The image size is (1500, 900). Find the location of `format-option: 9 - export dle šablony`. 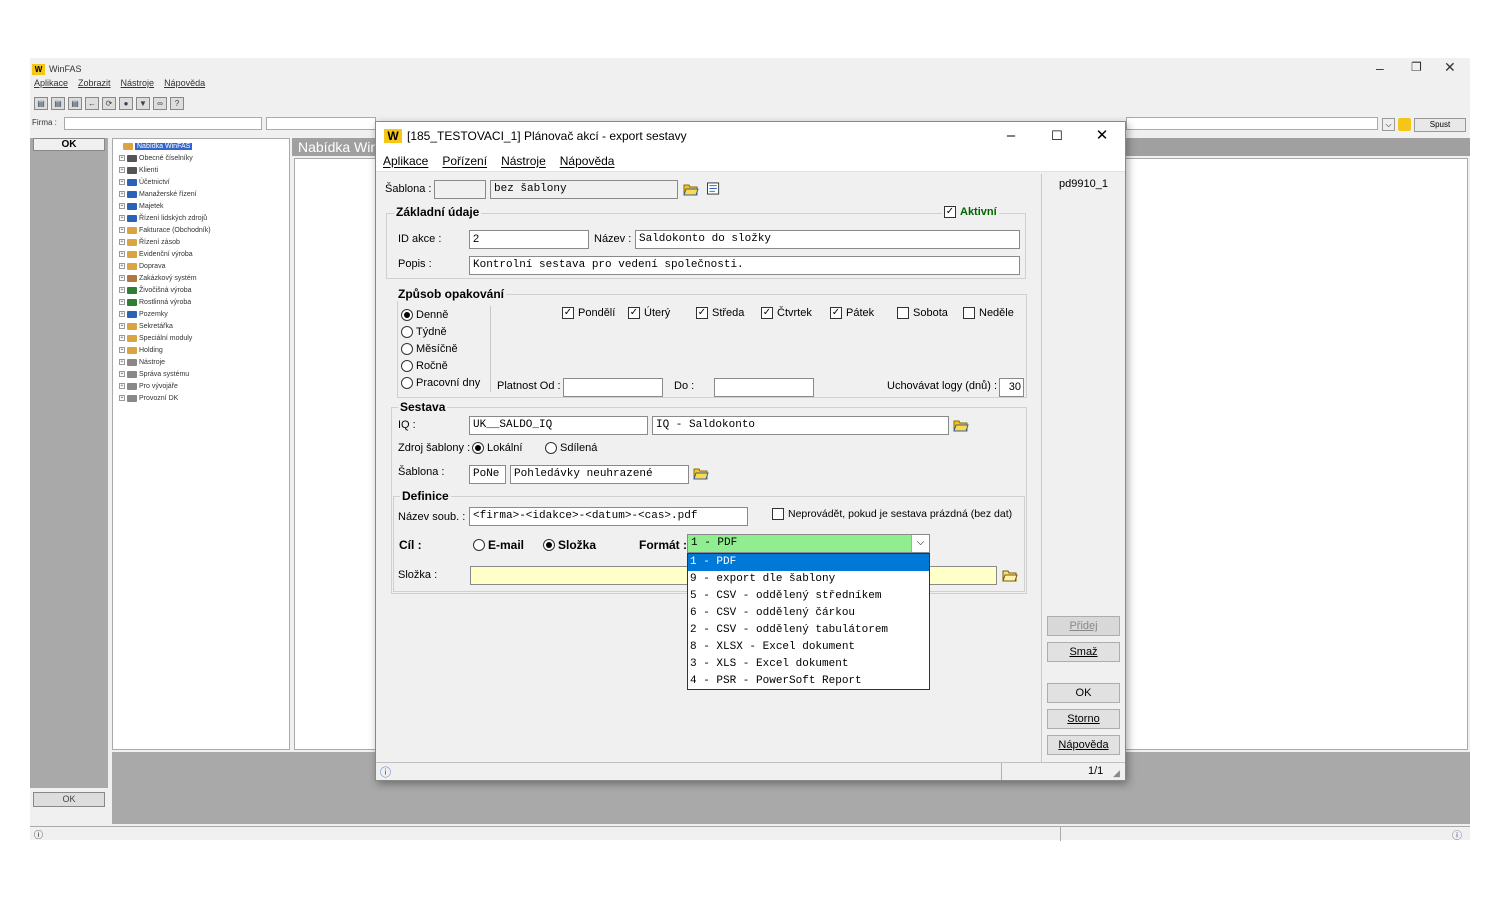

format-option: 9 - export dle šablony is located at coordinates (808, 579).